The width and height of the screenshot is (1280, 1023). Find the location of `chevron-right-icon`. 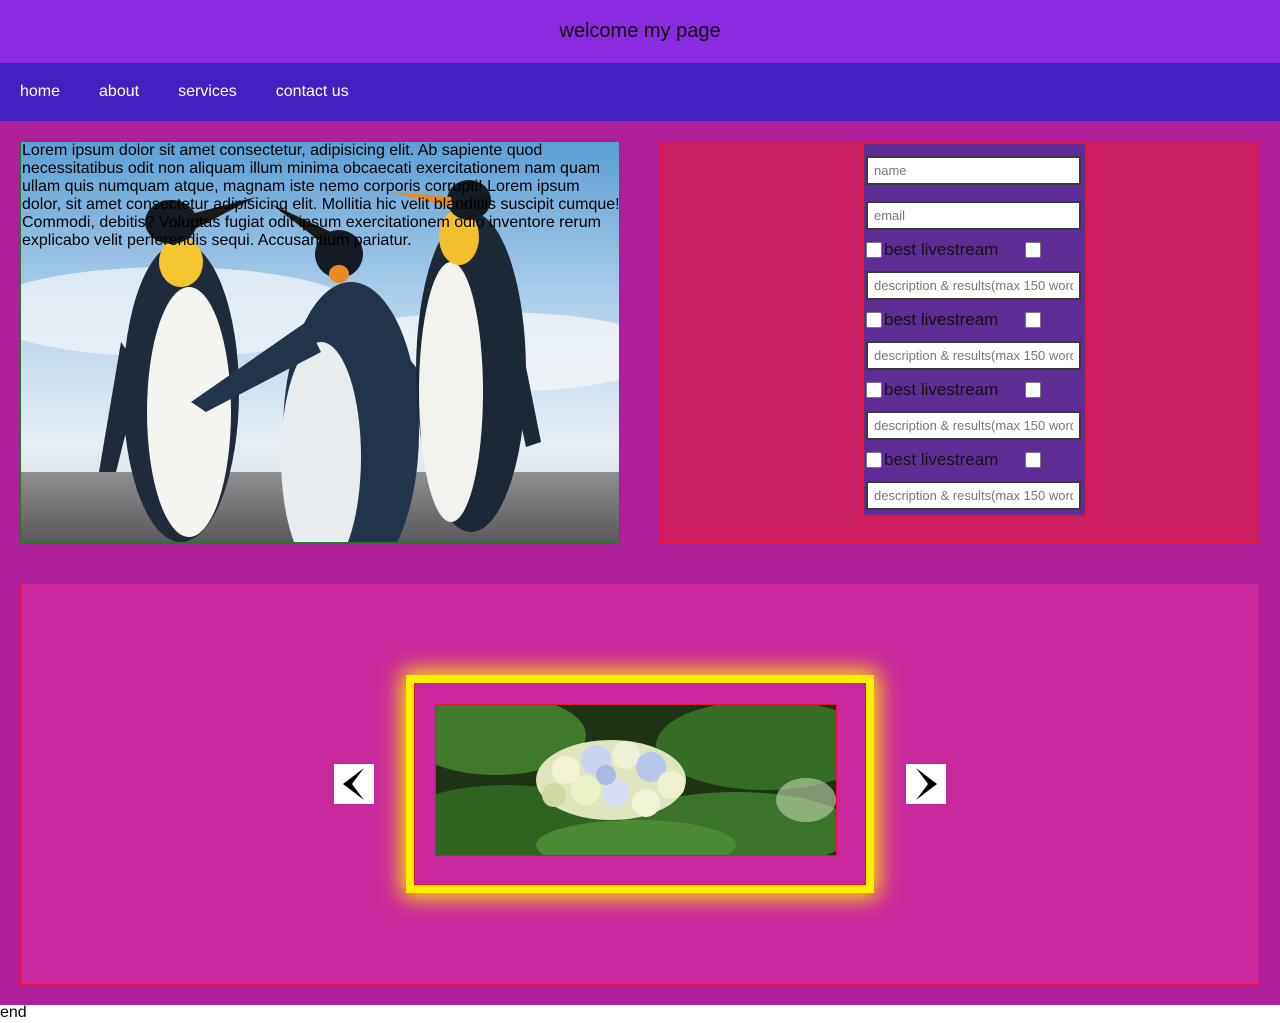

chevron-right-icon is located at coordinates (926, 784).